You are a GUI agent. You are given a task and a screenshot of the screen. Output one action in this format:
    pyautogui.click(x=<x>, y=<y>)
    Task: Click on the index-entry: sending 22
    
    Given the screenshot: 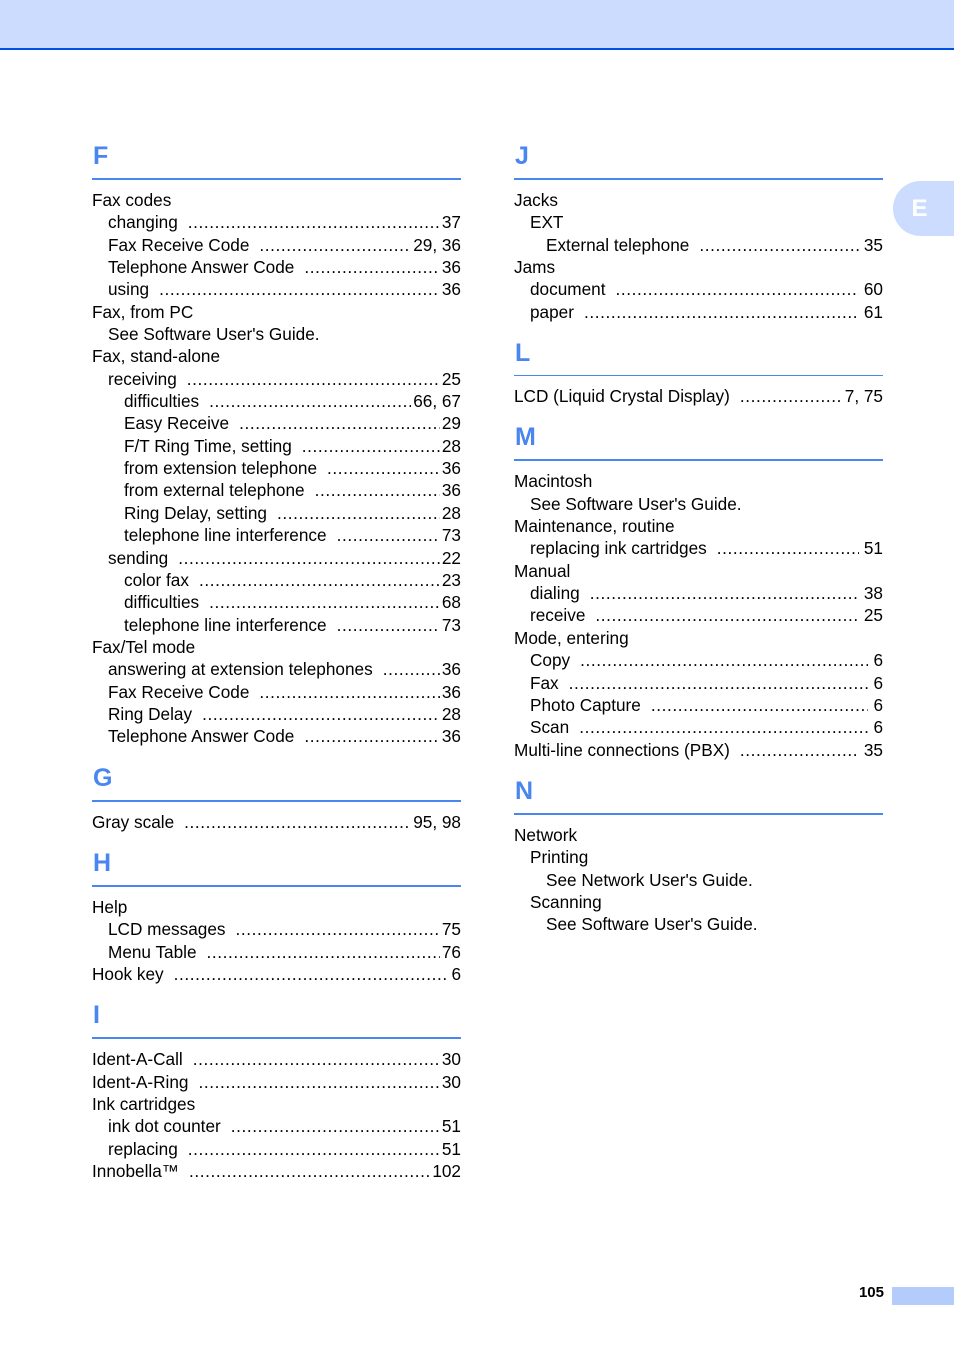 What is the action you would take?
    pyautogui.click(x=276, y=558)
    